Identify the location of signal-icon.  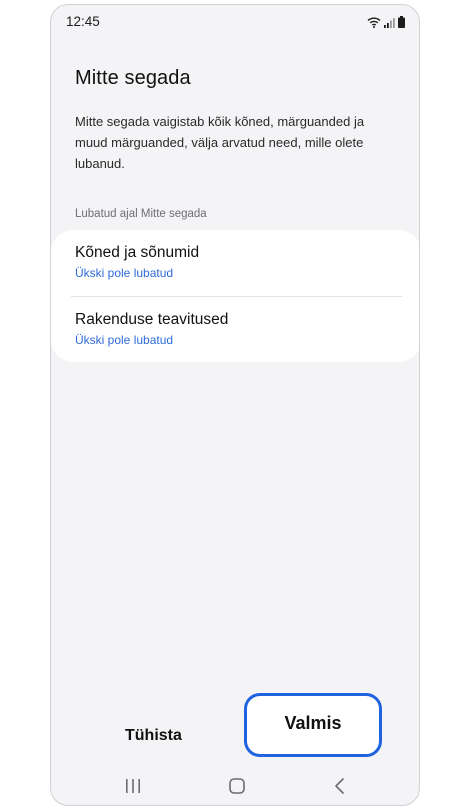
(389, 23).